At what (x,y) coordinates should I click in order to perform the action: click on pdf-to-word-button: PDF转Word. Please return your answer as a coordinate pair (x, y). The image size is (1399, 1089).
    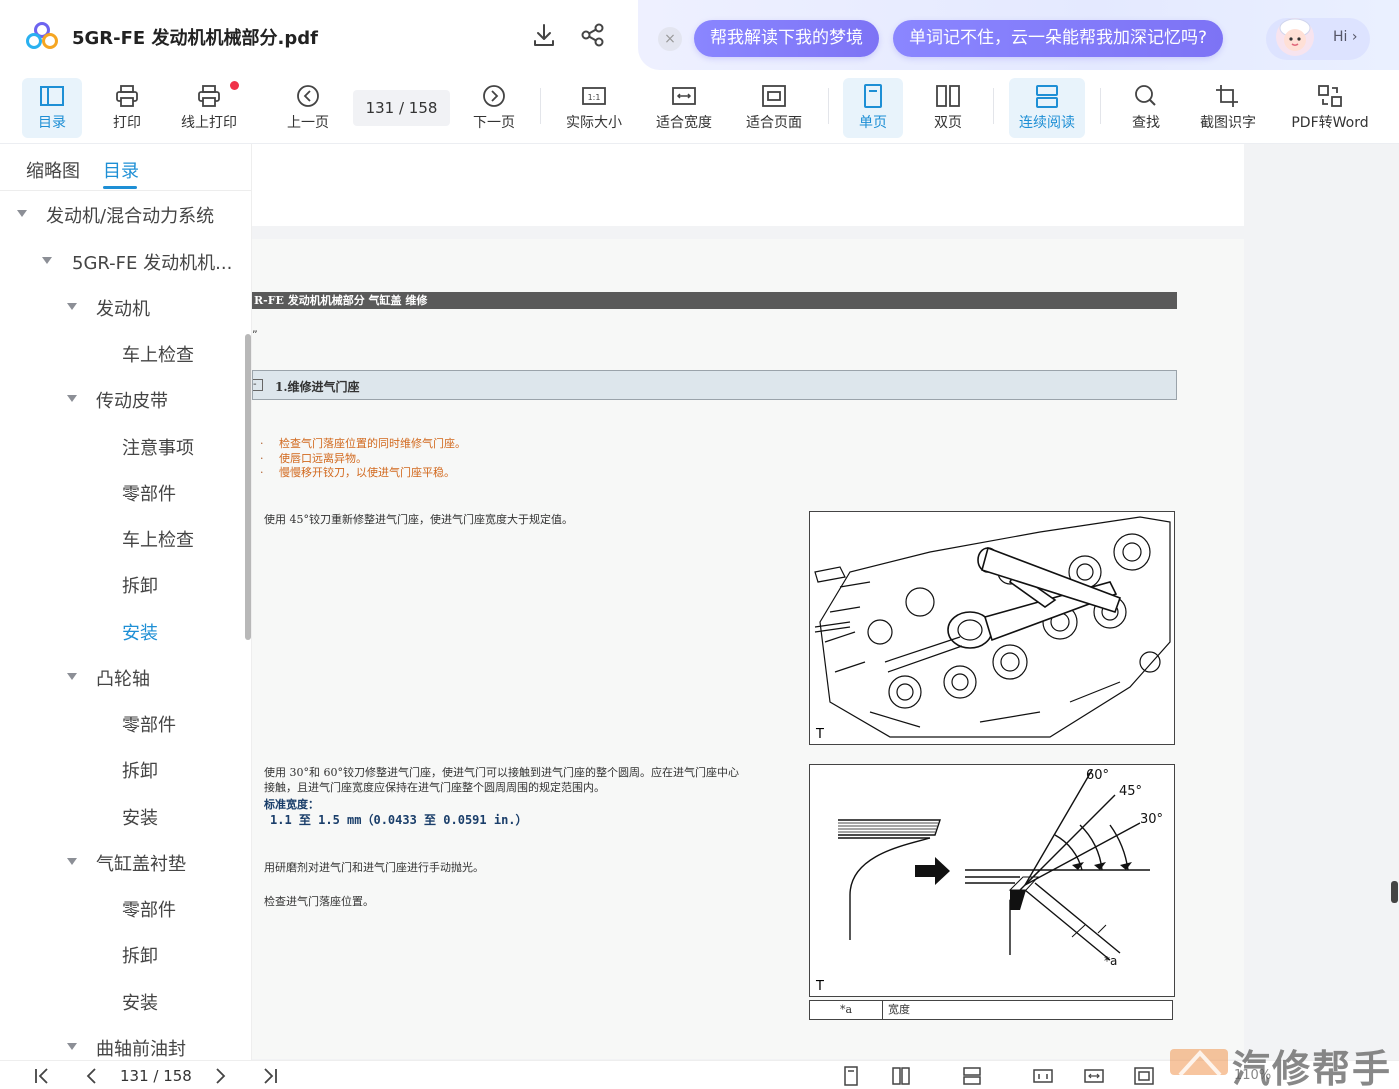
    Looking at the image, I should click on (1330, 108).